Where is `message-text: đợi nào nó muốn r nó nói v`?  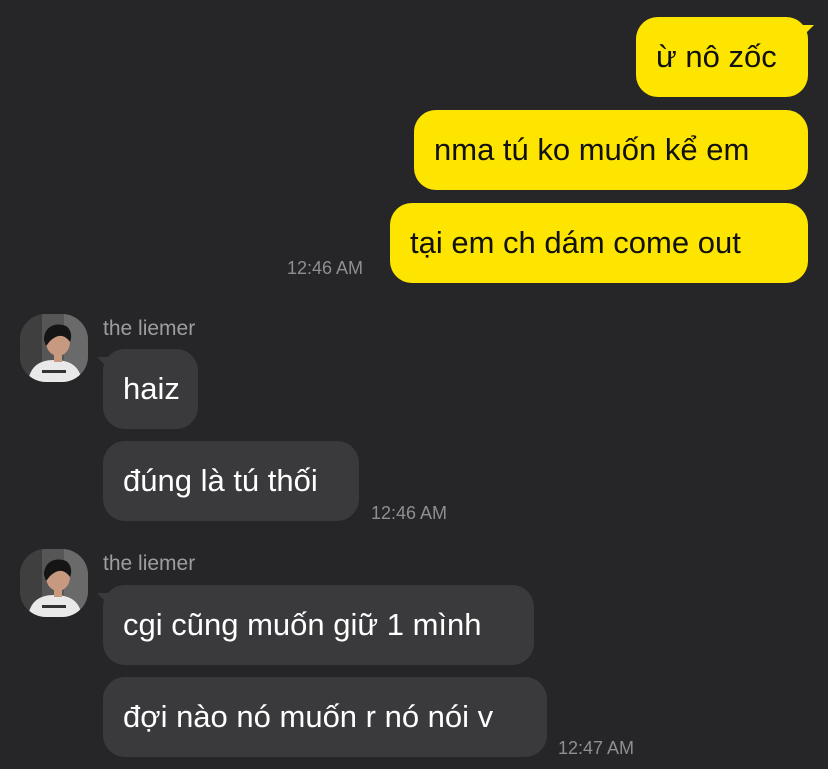
message-text: đợi nào nó muốn r nó nói v is located at coordinates (308, 716).